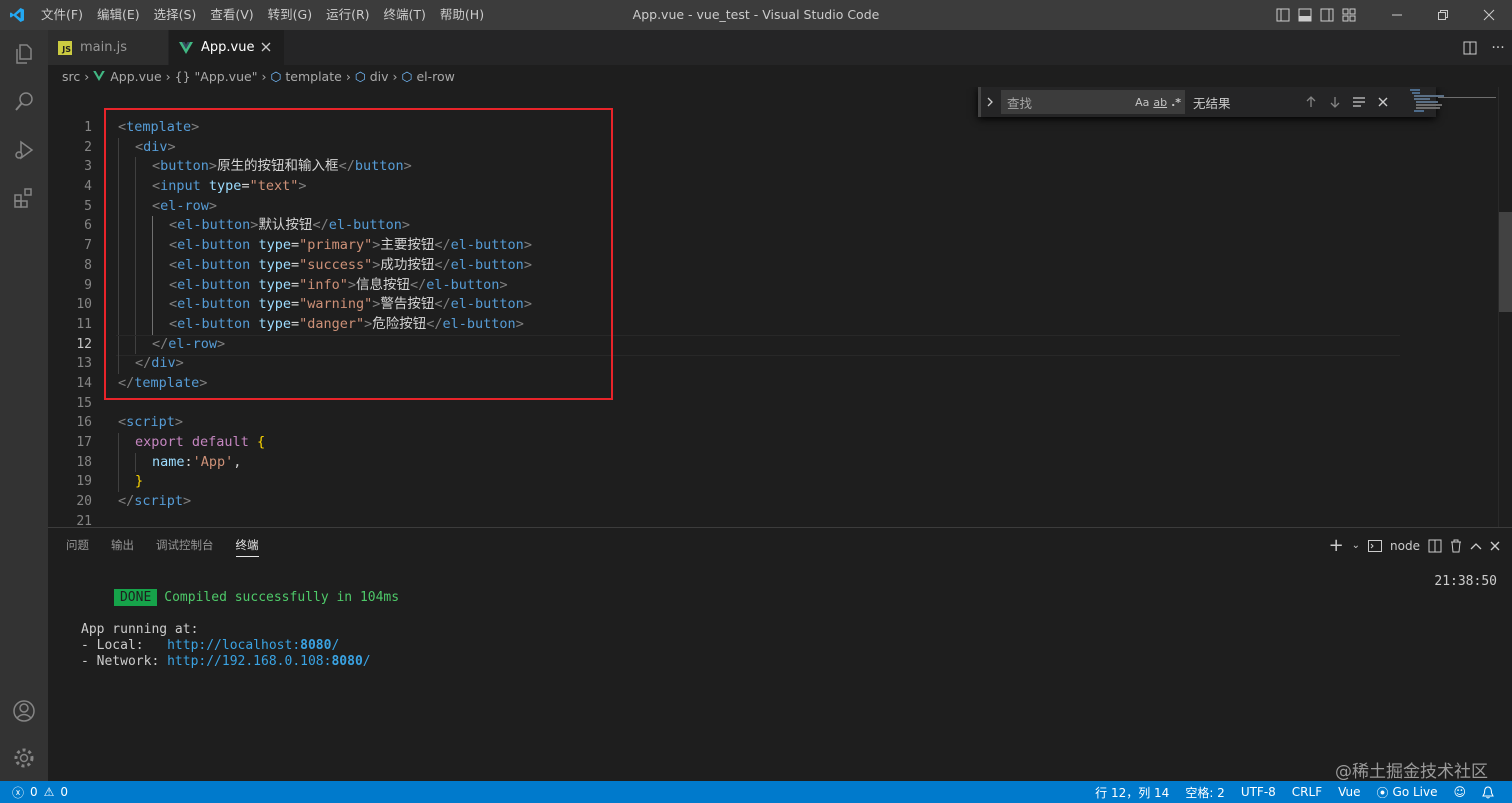 The height and width of the screenshot is (803, 1512). Describe the element at coordinates (1335, 102) in the screenshot. I see `next-match-arrow-down-icon` at that location.